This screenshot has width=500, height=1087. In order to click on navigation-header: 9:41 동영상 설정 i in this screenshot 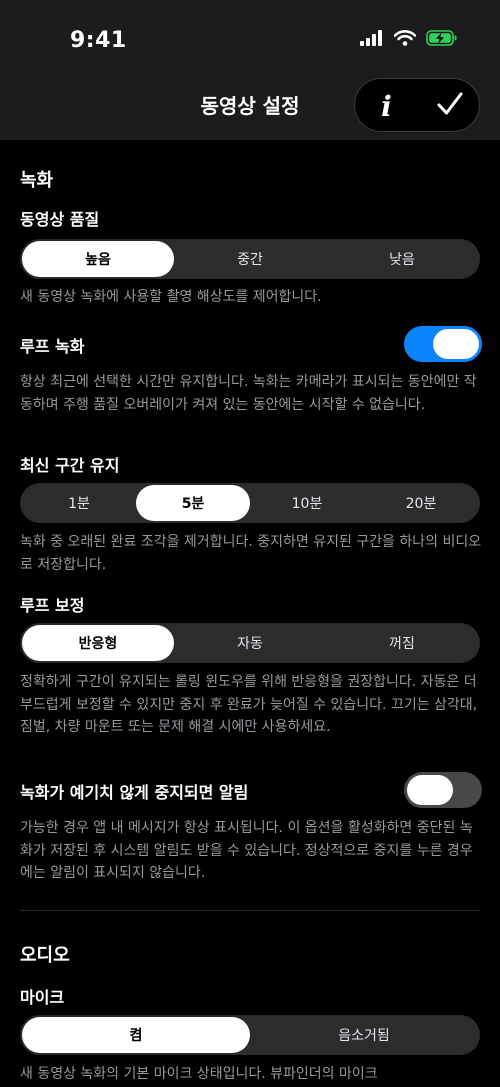, I will do `click(250, 70)`.